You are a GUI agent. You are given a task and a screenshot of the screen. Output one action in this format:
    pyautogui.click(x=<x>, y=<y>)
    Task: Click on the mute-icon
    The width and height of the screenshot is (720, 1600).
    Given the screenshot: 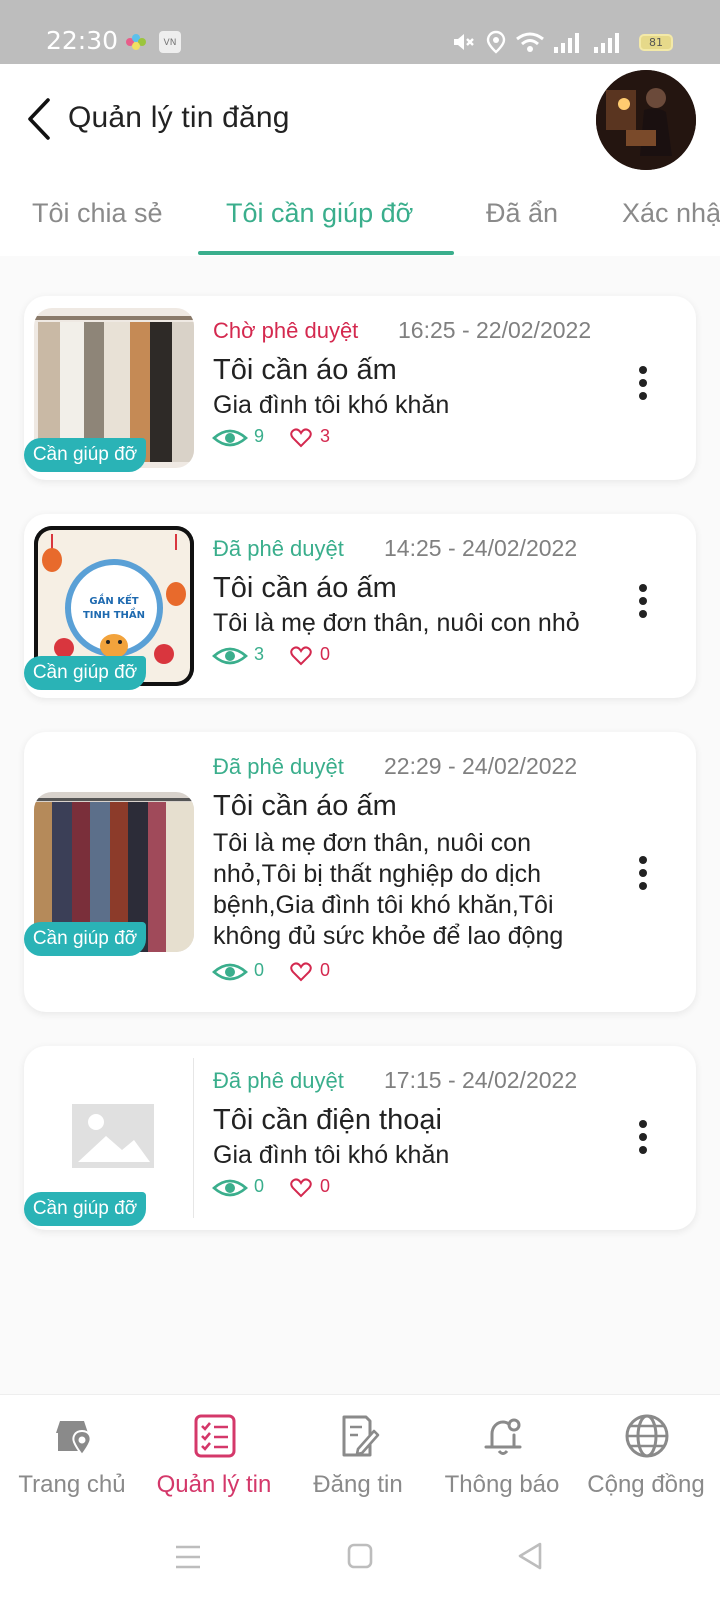 What is the action you would take?
    pyautogui.click(x=464, y=42)
    